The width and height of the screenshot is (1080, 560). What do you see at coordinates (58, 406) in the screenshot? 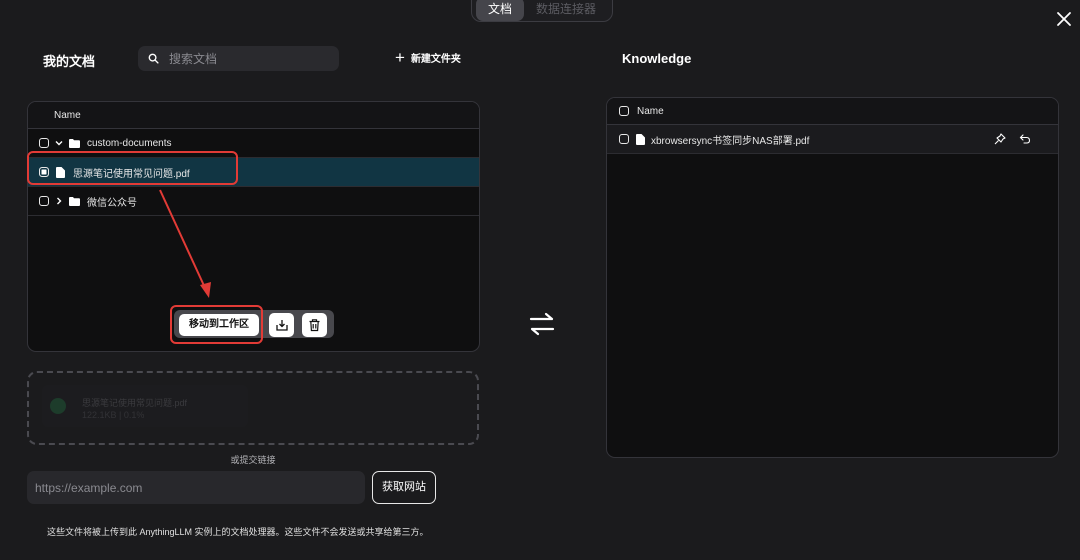
I see `upload-status-icon` at bounding box center [58, 406].